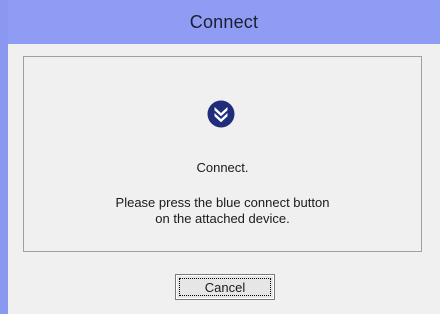 This screenshot has height=314, width=440. I want to click on title-bar: Connect, so click(224, 22).